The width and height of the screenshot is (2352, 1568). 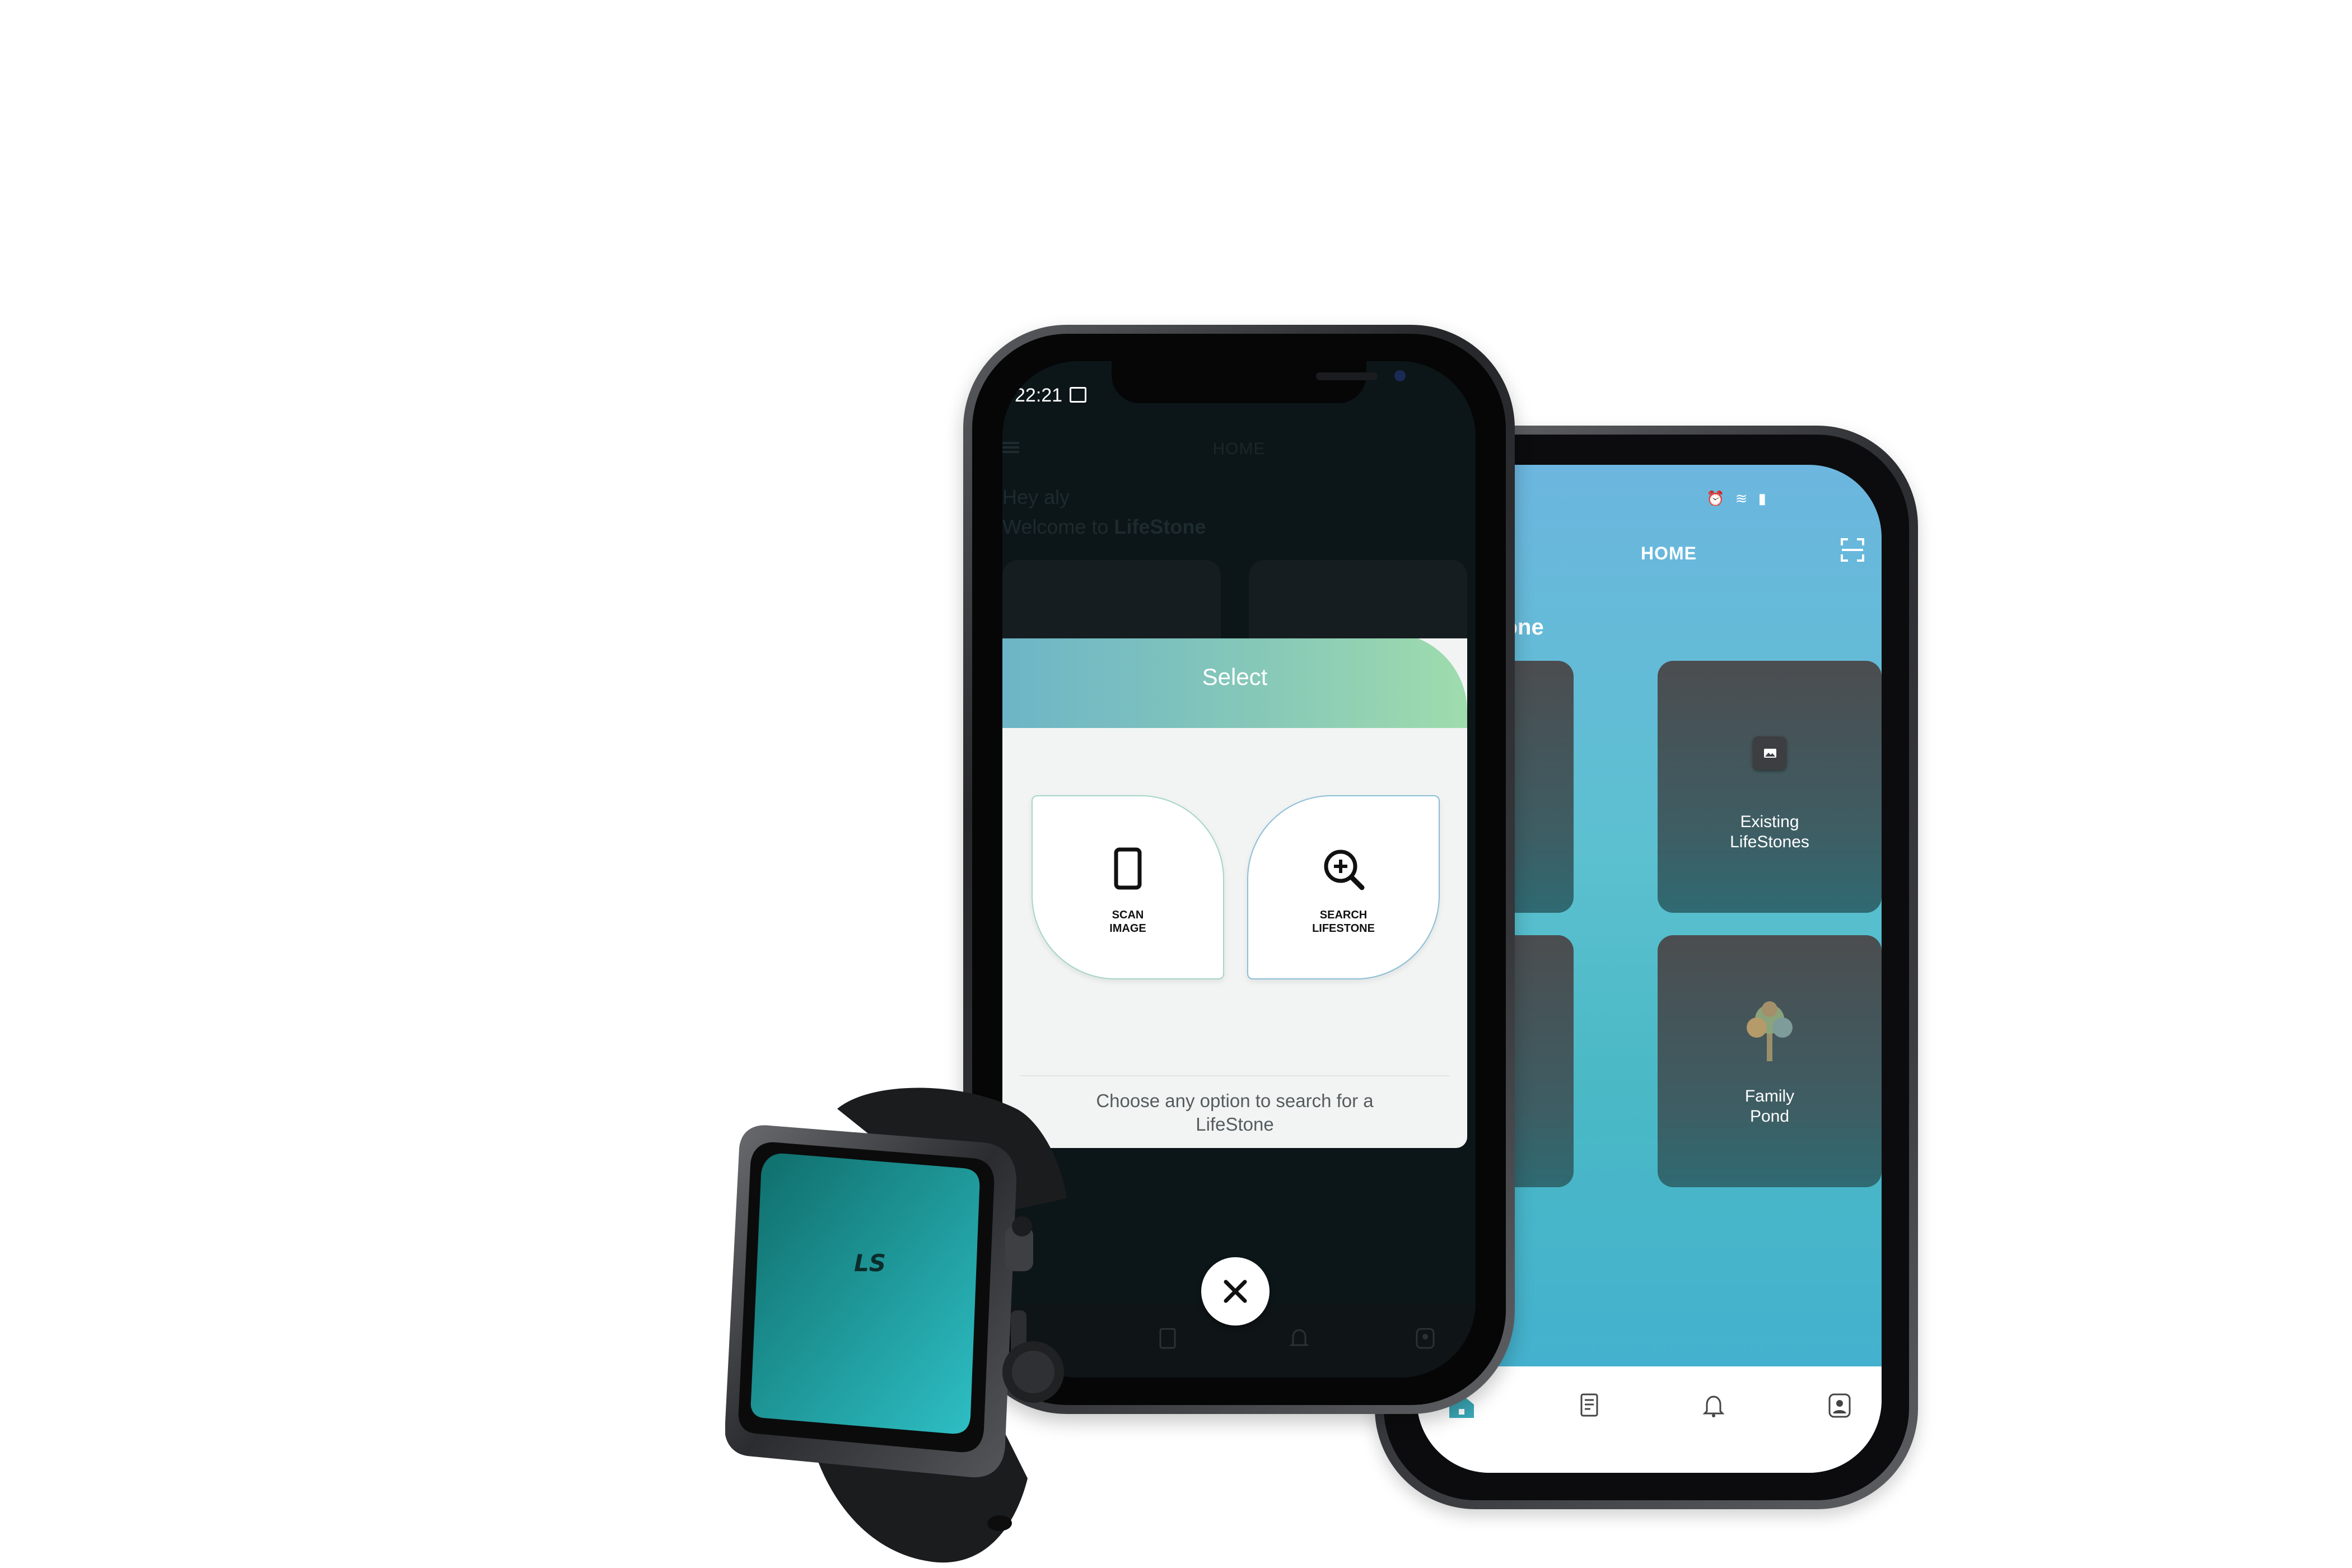 What do you see at coordinates (1770, 822) in the screenshot?
I see `tile-label: Existing` at bounding box center [1770, 822].